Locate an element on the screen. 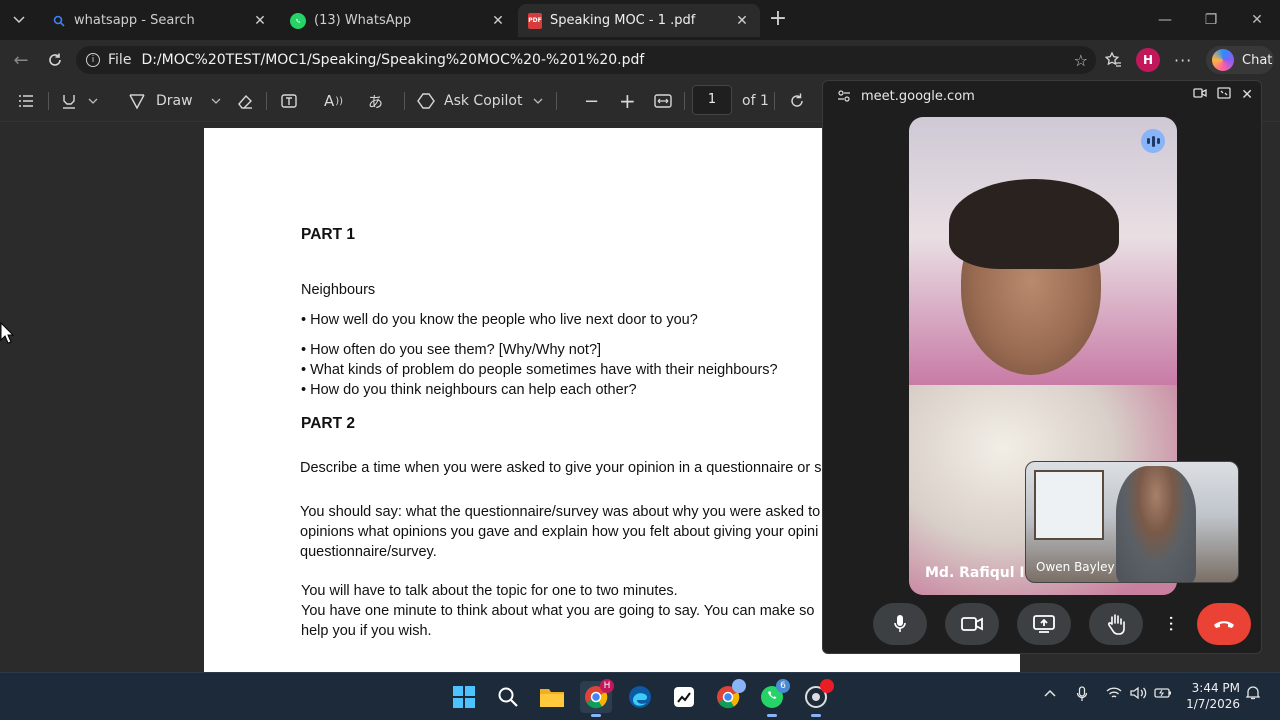 This screenshot has height=720, width=1280. start-button is located at coordinates (464, 697).